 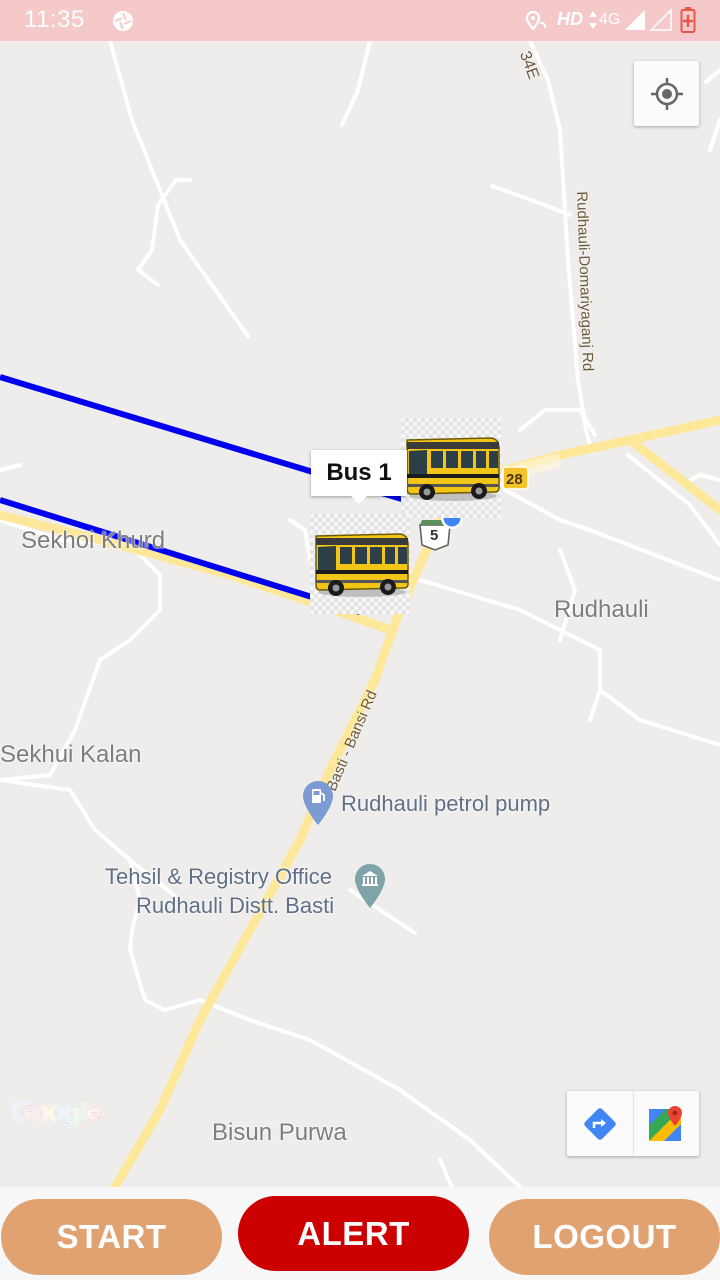 I want to click on google-maps-icon, so click(x=666, y=1123).